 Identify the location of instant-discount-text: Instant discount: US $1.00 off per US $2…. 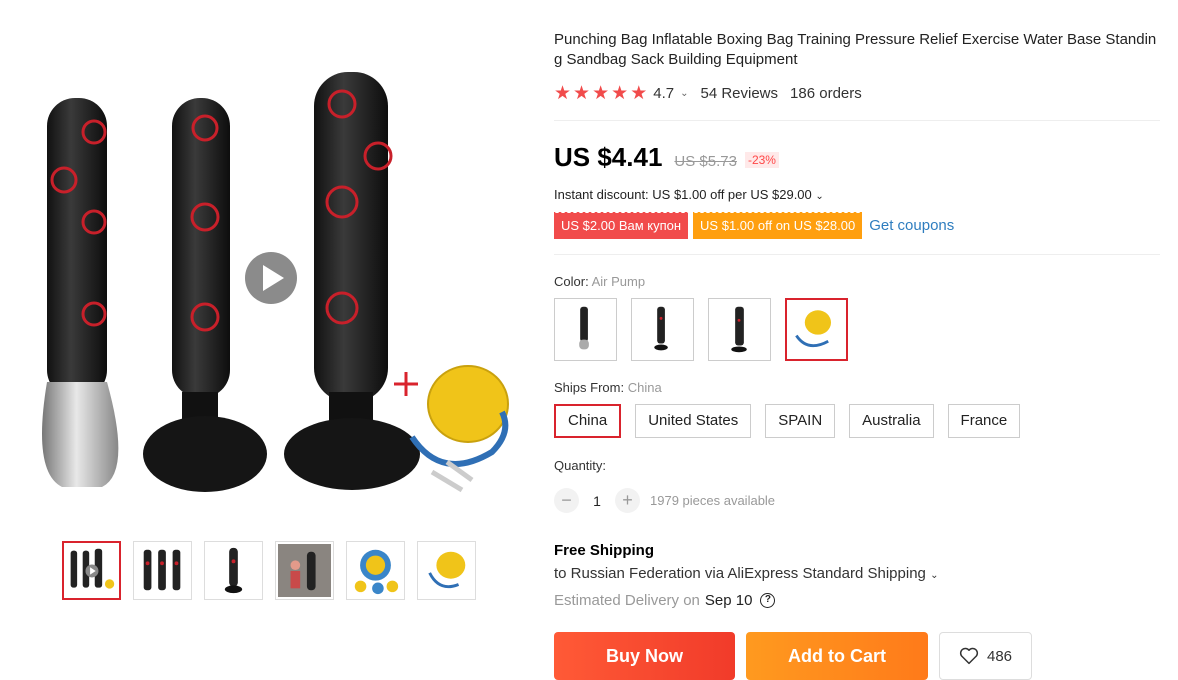
(683, 194).